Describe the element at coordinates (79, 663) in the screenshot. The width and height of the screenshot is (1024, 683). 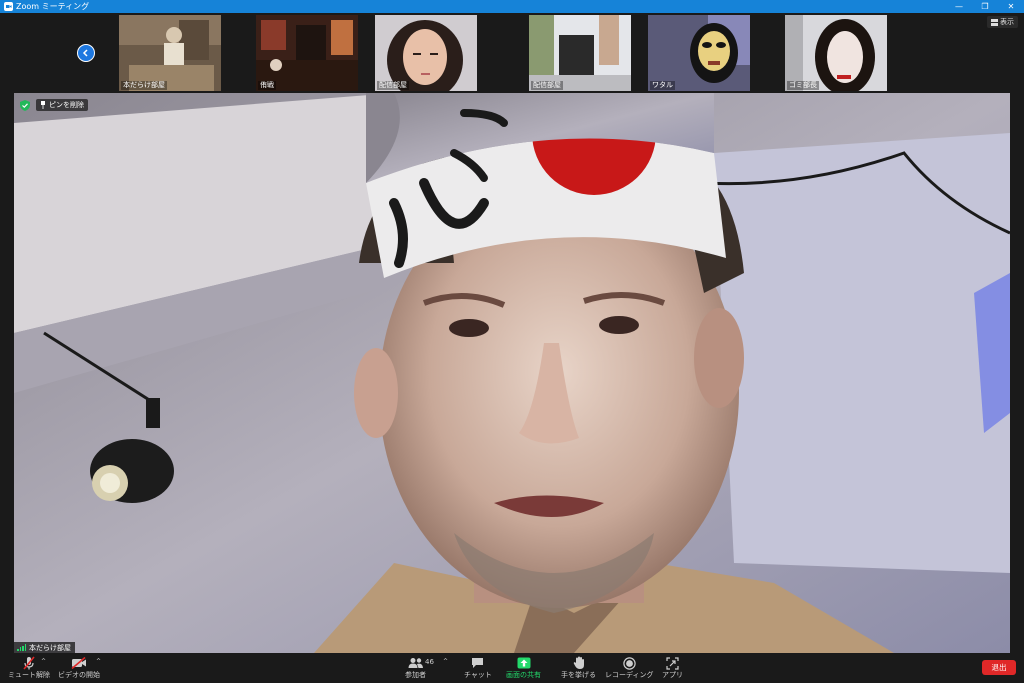
I see `video-off-icon` at that location.